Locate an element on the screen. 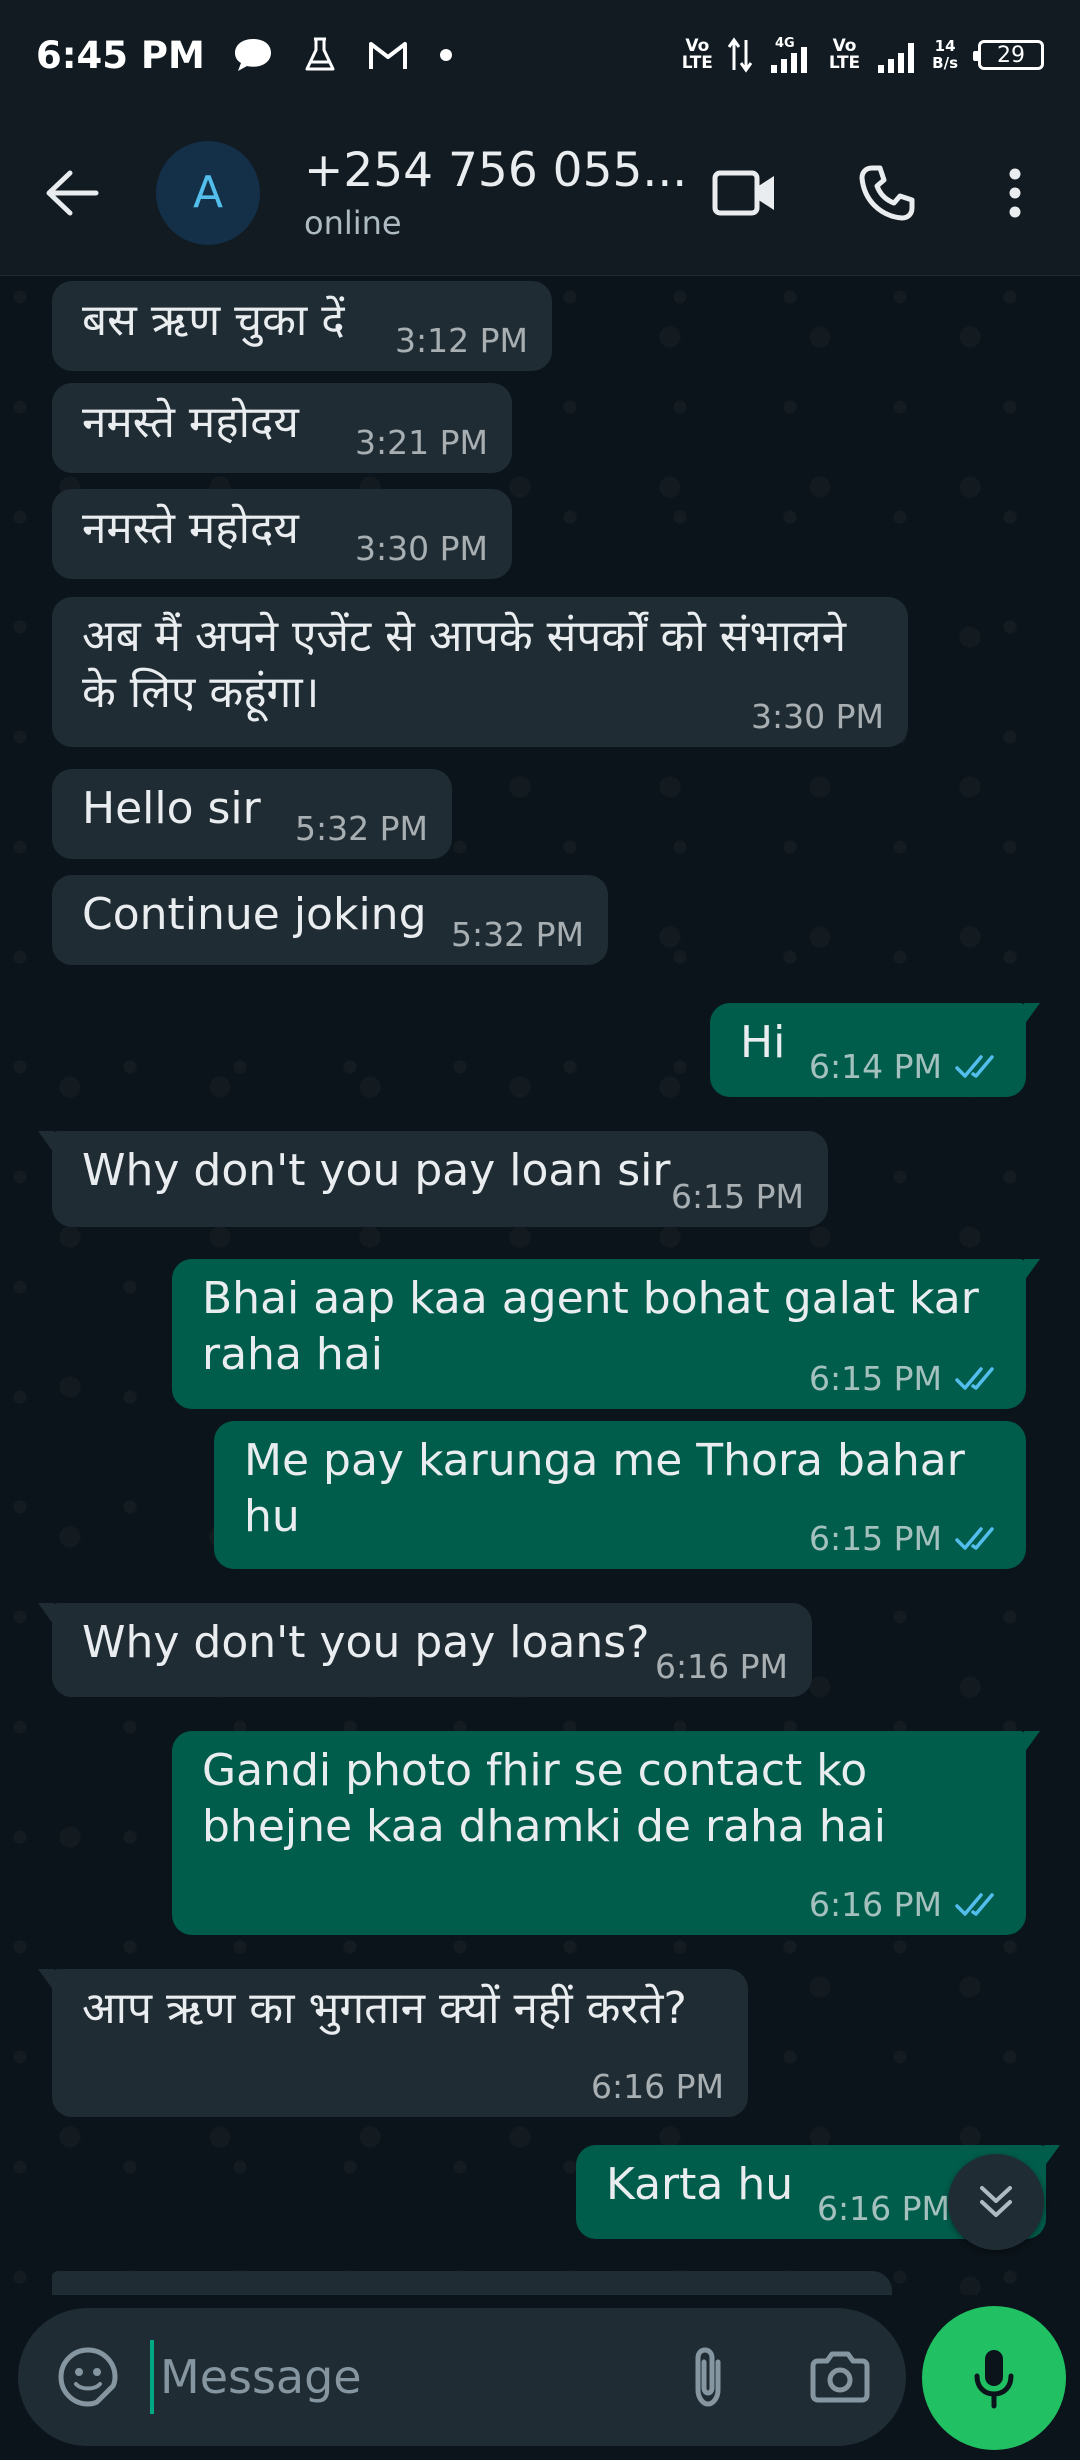 The width and height of the screenshot is (1080, 2460). video-camera-icon is located at coordinates (743, 193).